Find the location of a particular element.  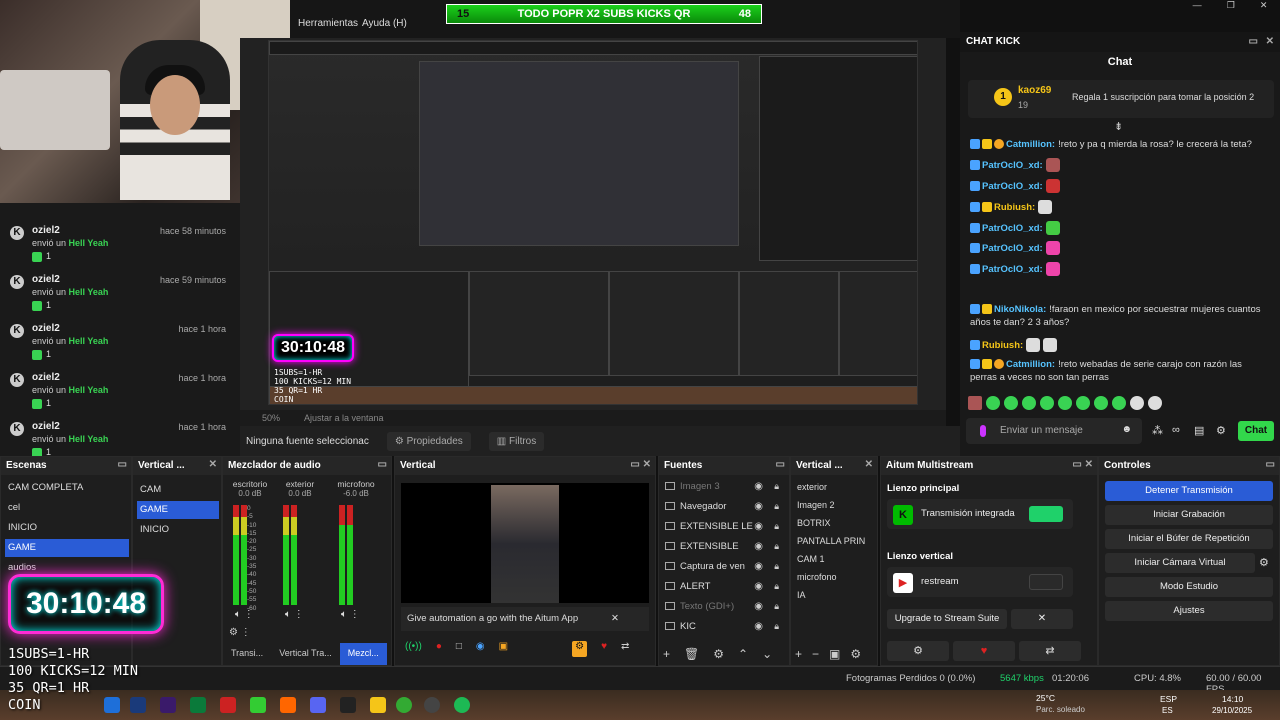

source-item: EXTENSIBLE is located at coordinates (702, 547).